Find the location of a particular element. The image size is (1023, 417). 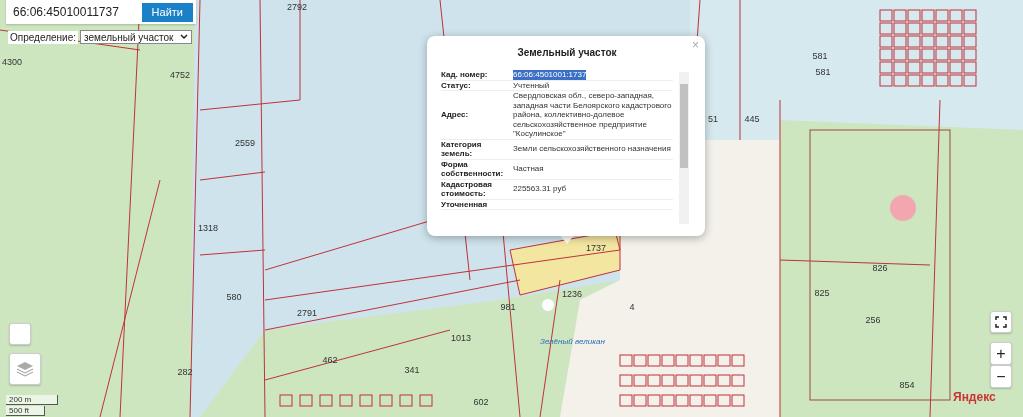

fullscreen-icon is located at coordinates (1001, 322).